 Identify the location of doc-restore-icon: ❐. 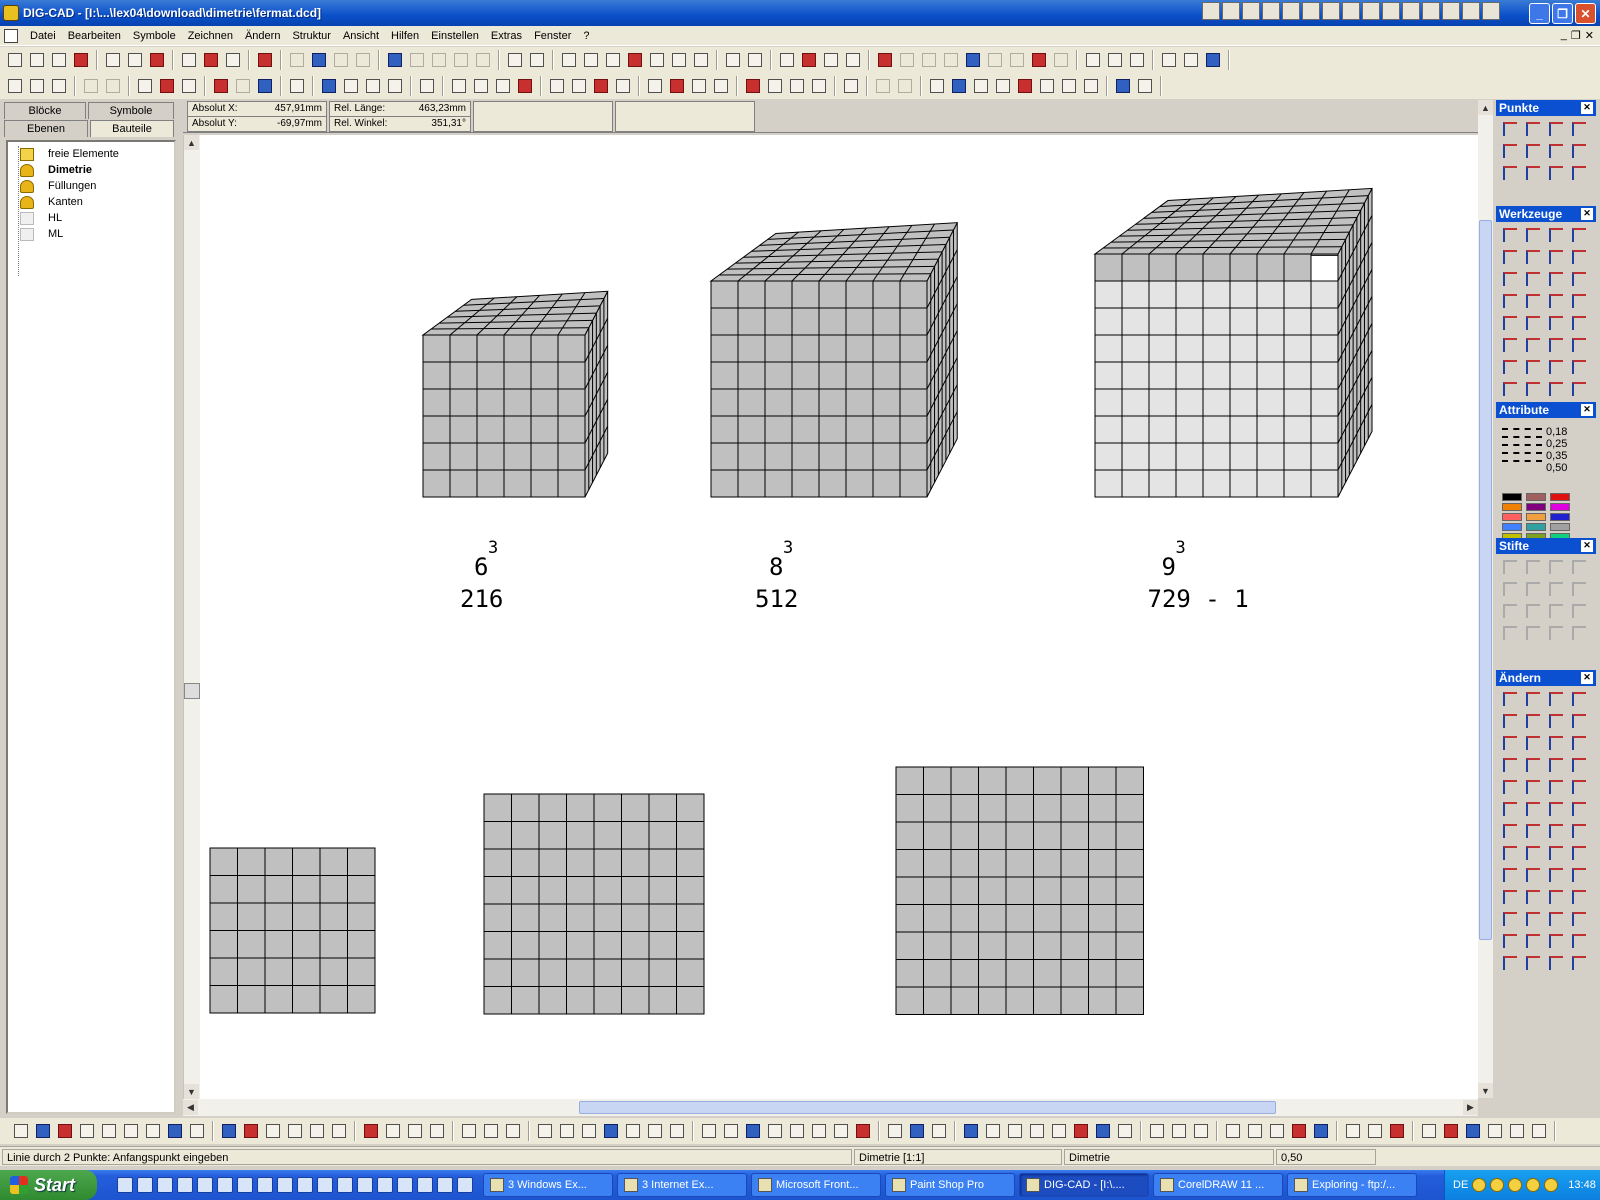
(1576, 35).